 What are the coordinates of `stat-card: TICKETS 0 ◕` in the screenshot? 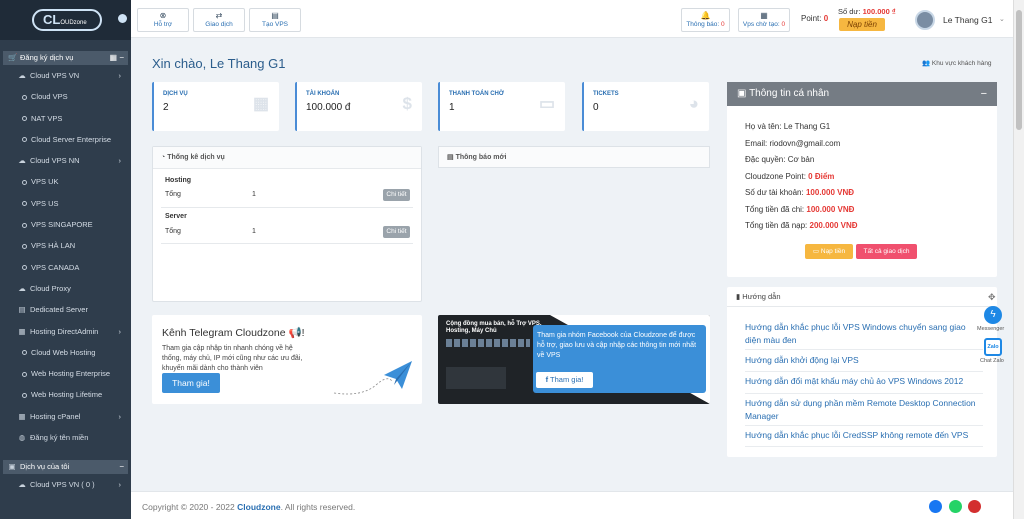 It's located at (645, 106).